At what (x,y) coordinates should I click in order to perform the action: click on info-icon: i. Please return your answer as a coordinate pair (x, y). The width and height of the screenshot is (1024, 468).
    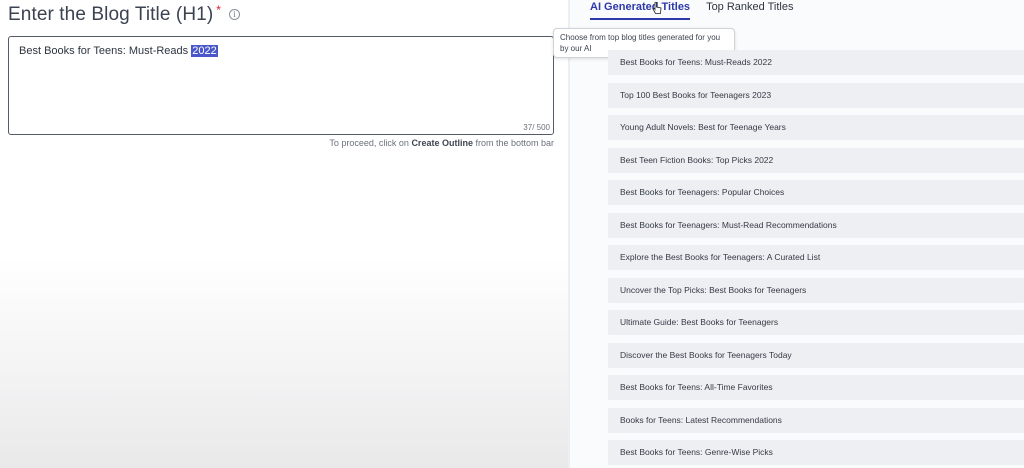
    Looking at the image, I should click on (234, 14).